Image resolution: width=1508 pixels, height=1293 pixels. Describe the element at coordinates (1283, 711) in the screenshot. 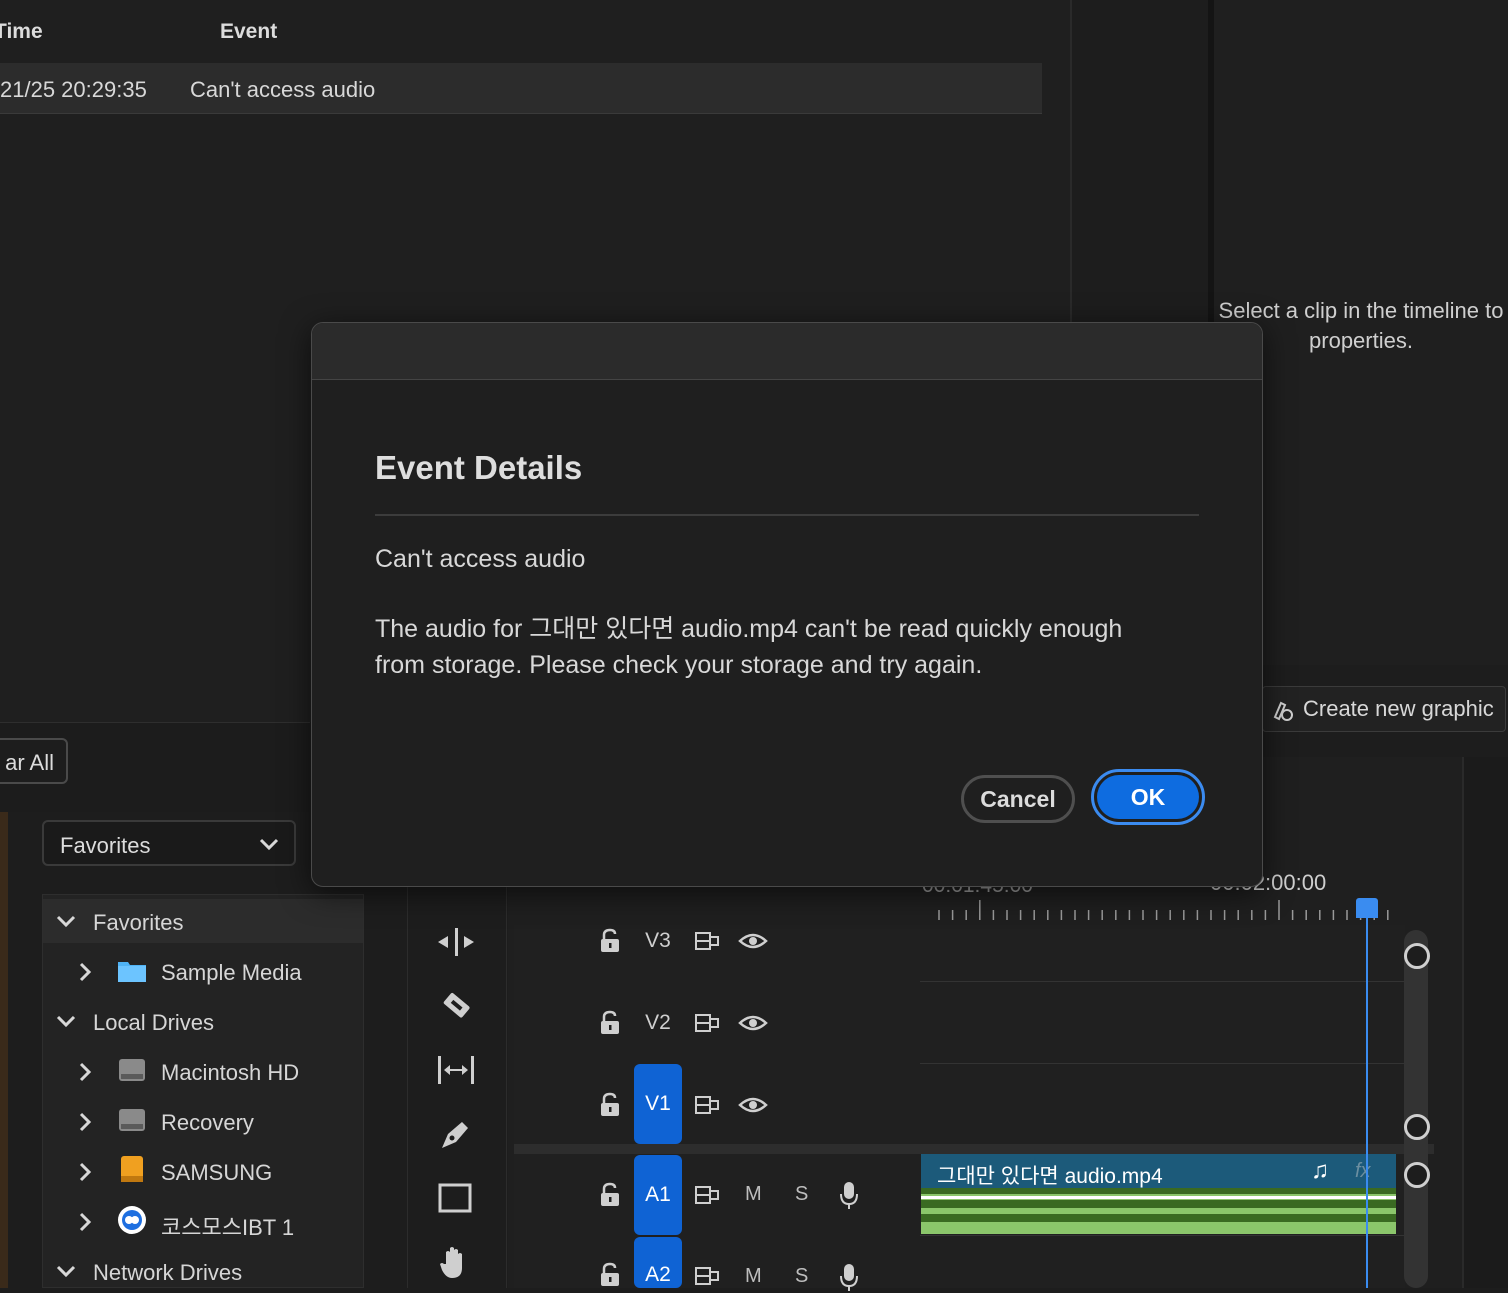

I see `new-graphic-icon` at that location.